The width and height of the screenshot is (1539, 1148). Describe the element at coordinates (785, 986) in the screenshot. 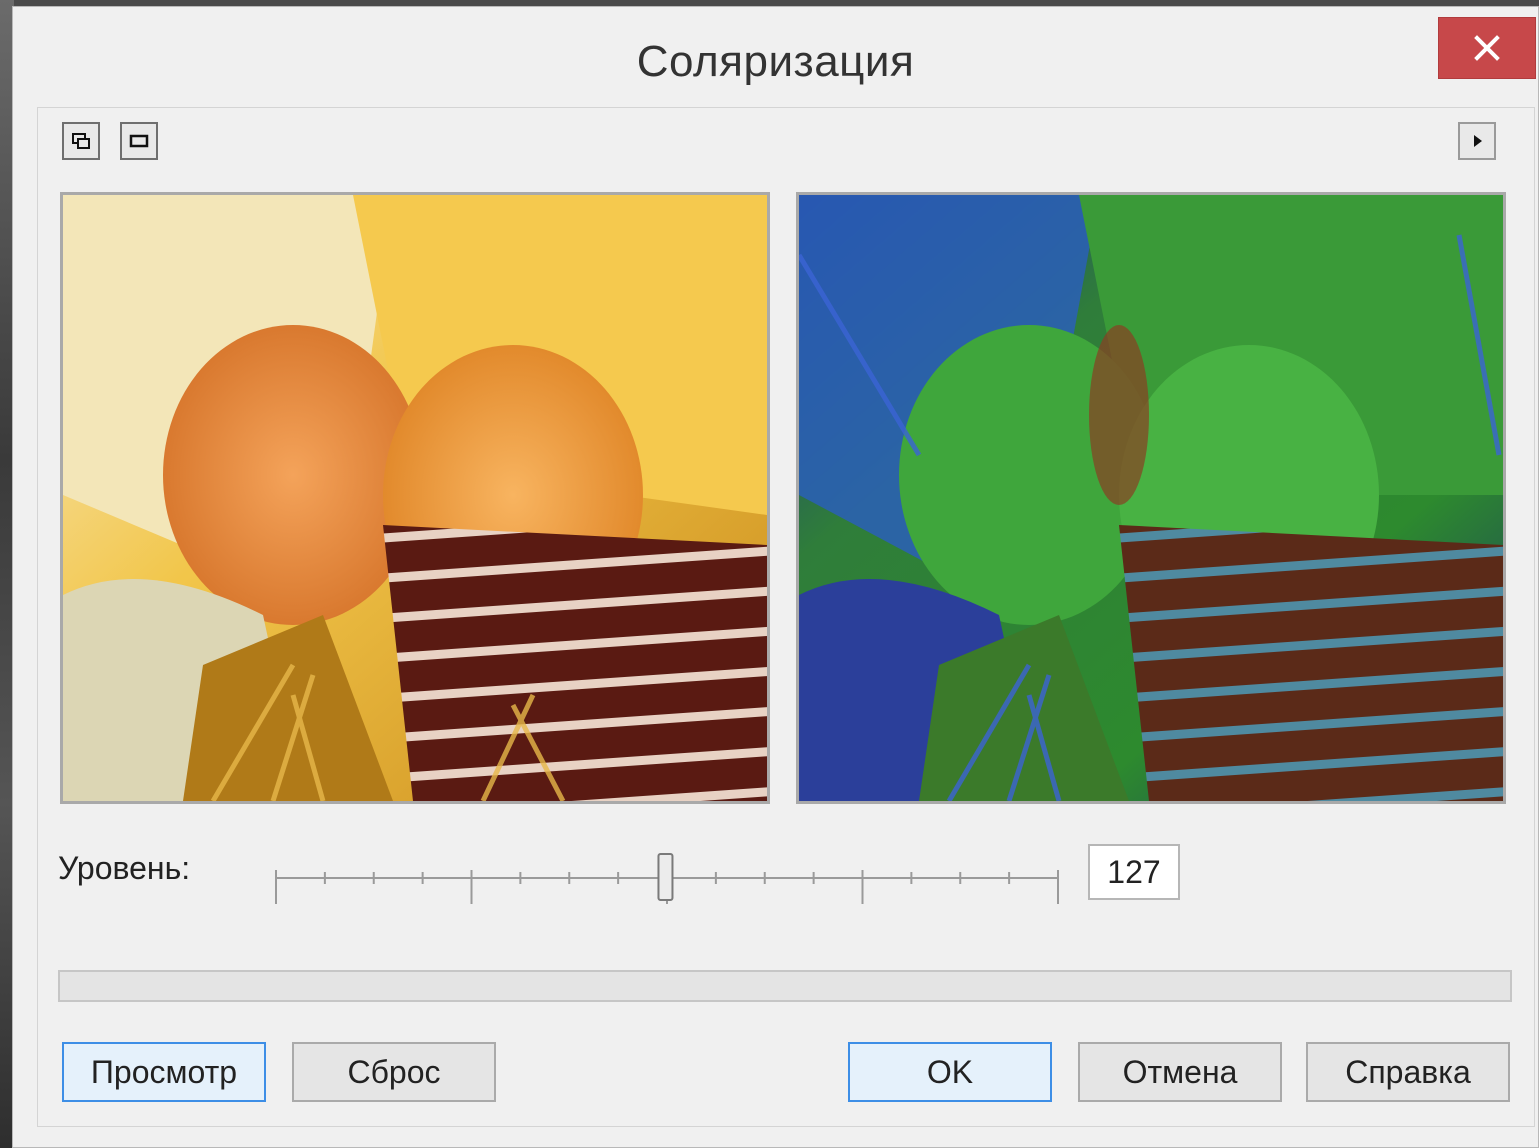

I see `progress-bar` at that location.